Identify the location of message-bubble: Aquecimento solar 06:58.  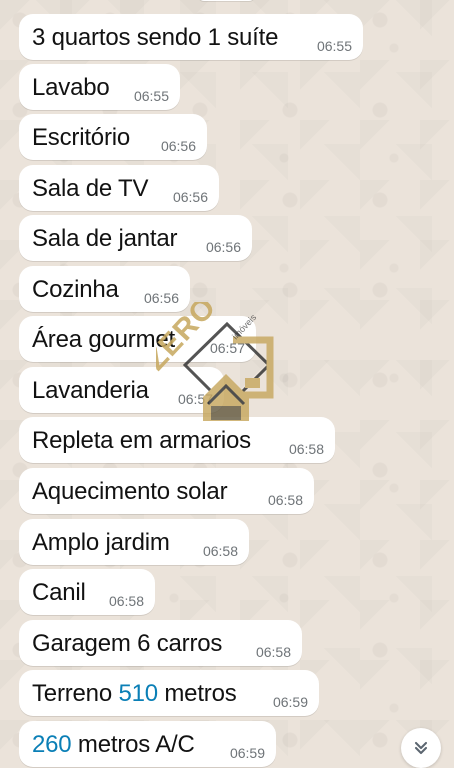
(166, 491).